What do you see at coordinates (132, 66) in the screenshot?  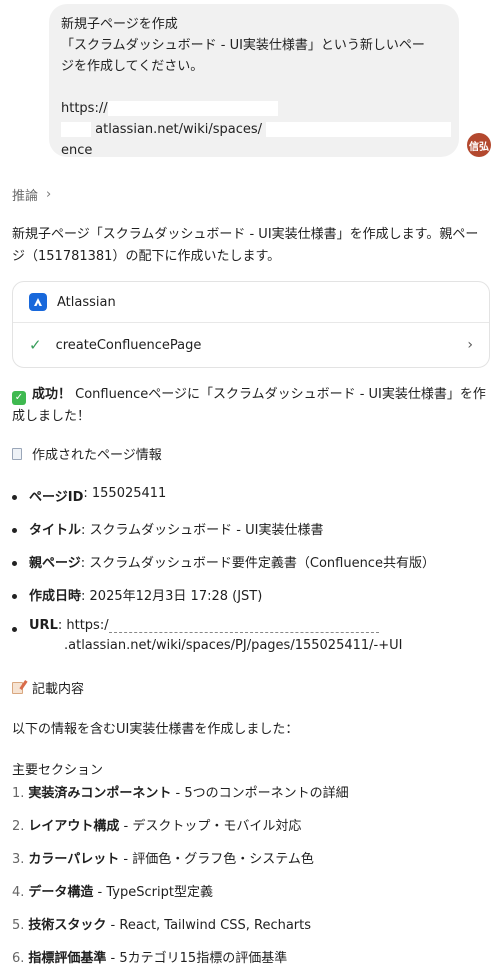 I see `user-message-line: ジを作成してください。` at bounding box center [132, 66].